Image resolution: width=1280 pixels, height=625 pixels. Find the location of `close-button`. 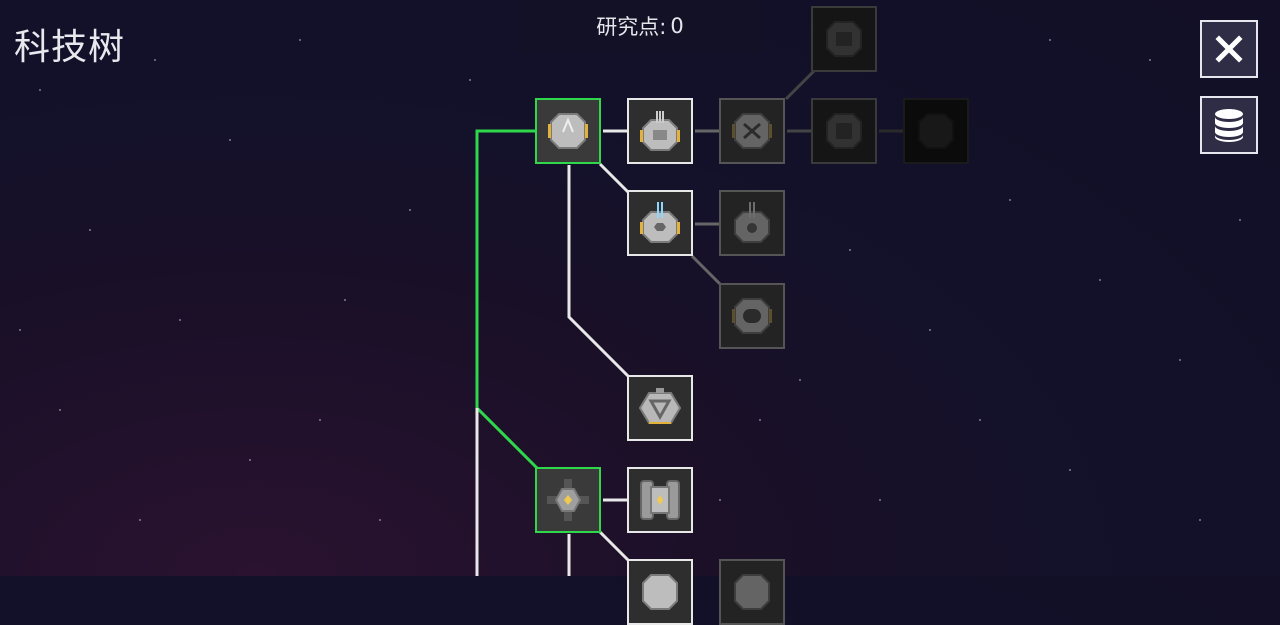

close-button is located at coordinates (1229, 49).